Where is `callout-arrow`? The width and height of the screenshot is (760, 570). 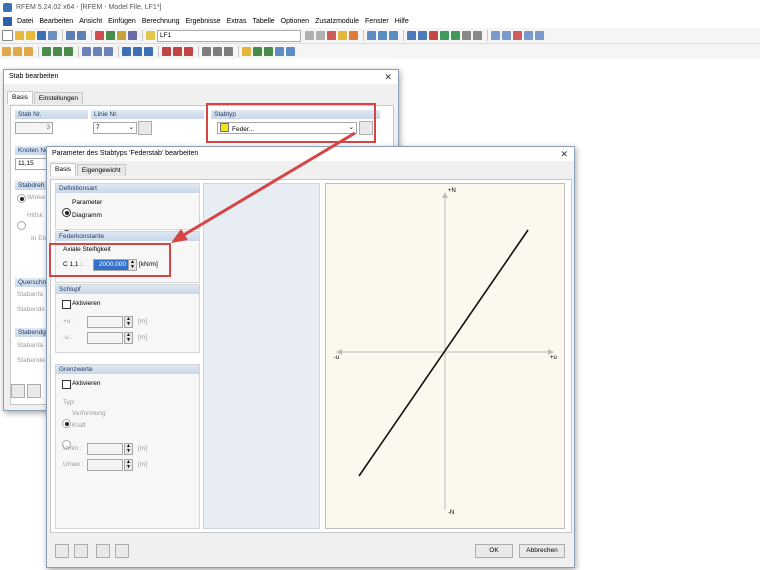
callout-arrow is located at coordinates (263, 187).